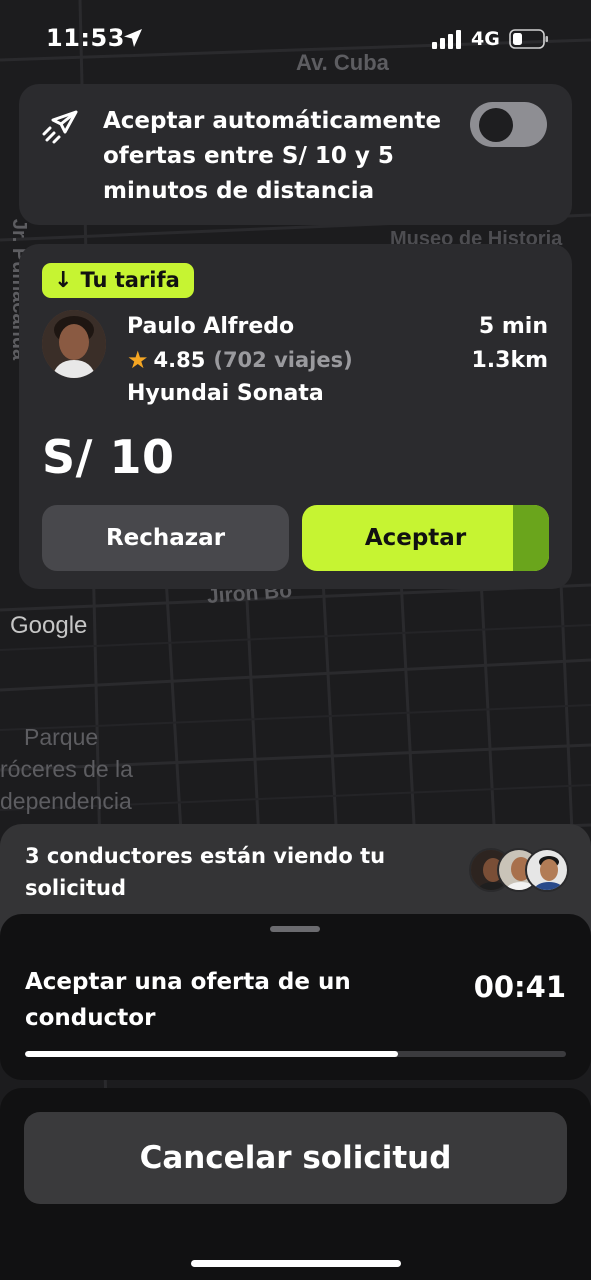 The width and height of the screenshot is (591, 1280). What do you see at coordinates (225, 393) in the screenshot?
I see `car-model: Hyundai Sonata` at bounding box center [225, 393].